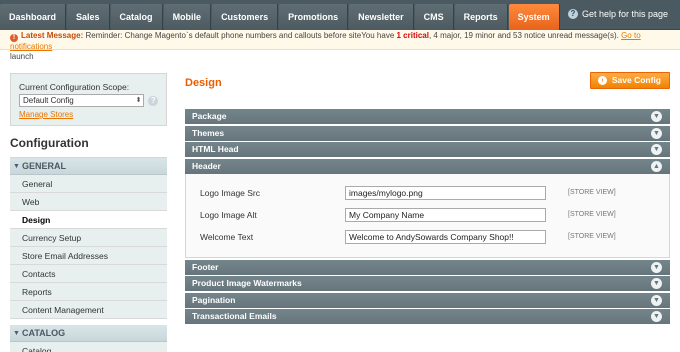 Image resolution: width=680 pixels, height=352 pixels. I want to click on save-icon: ›, so click(602, 80).